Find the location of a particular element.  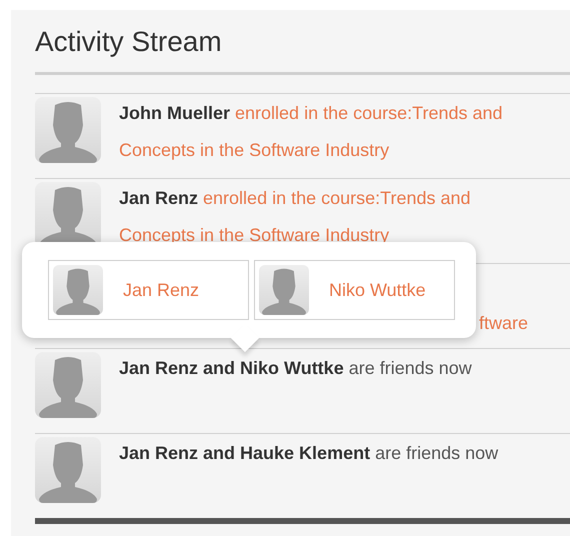

person-link: Niko Wuttke is located at coordinates (354, 290).